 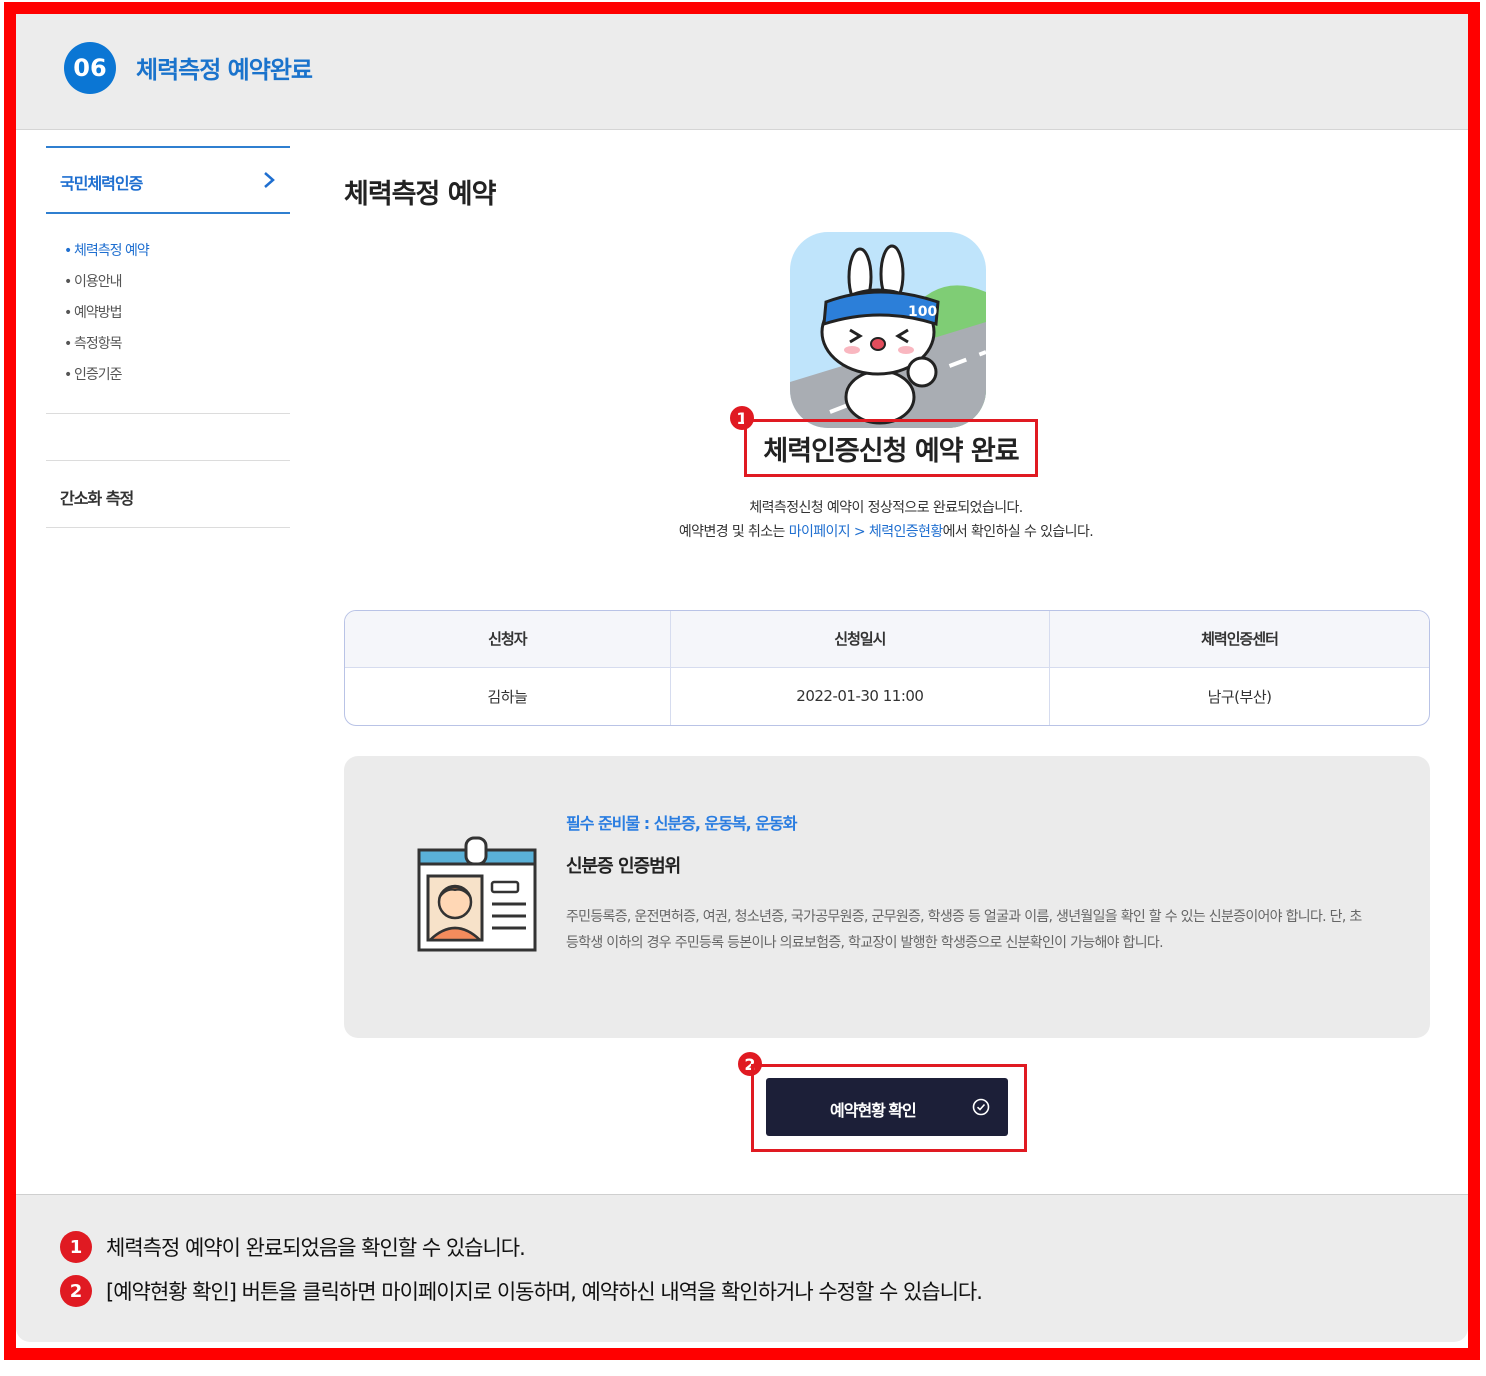 What do you see at coordinates (177, 317) in the screenshot?
I see `sidebar-subitem-reservation-method: • 예약방법` at bounding box center [177, 317].